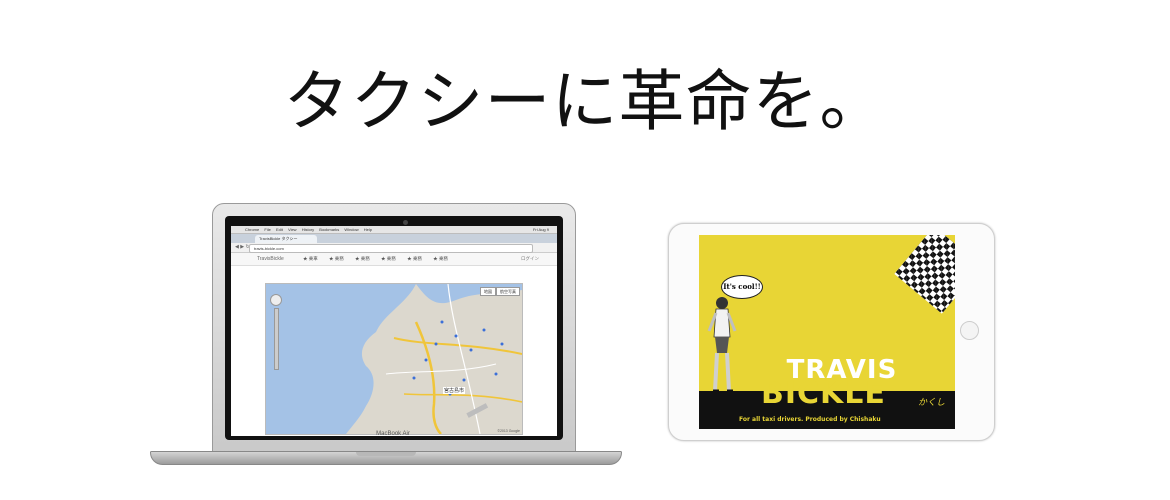 The height and width of the screenshot is (500, 1170). I want to click on browser-tabbar: TravisBickle タクシー, so click(394, 238).